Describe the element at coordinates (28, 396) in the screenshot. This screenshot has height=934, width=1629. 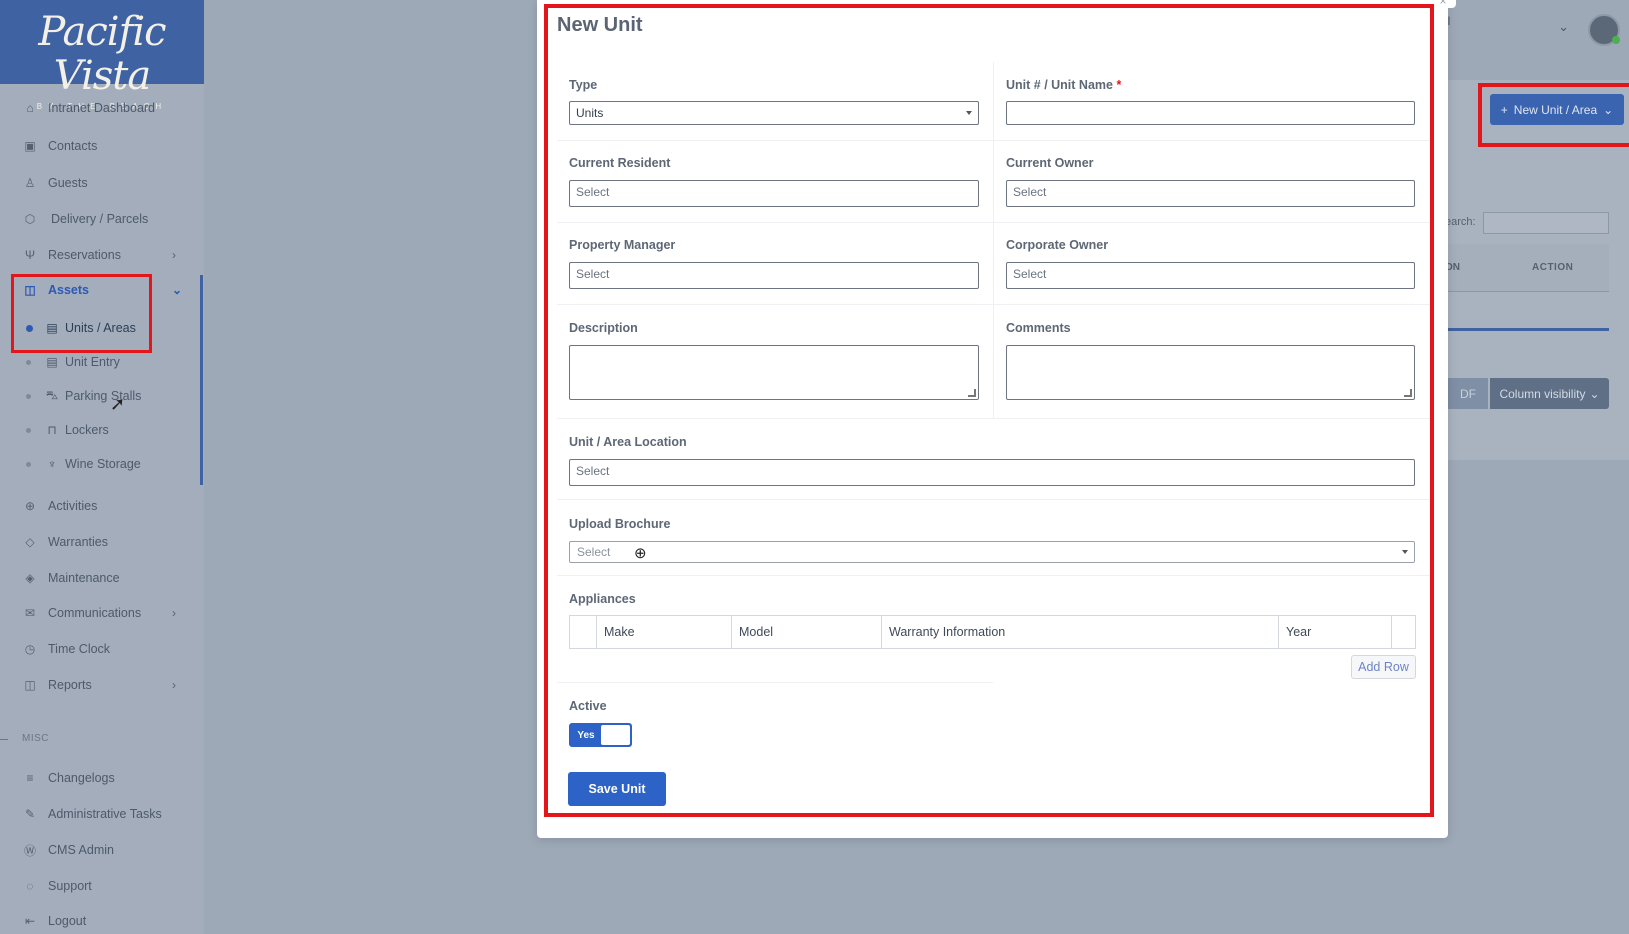
I see `bullet-dot` at that location.